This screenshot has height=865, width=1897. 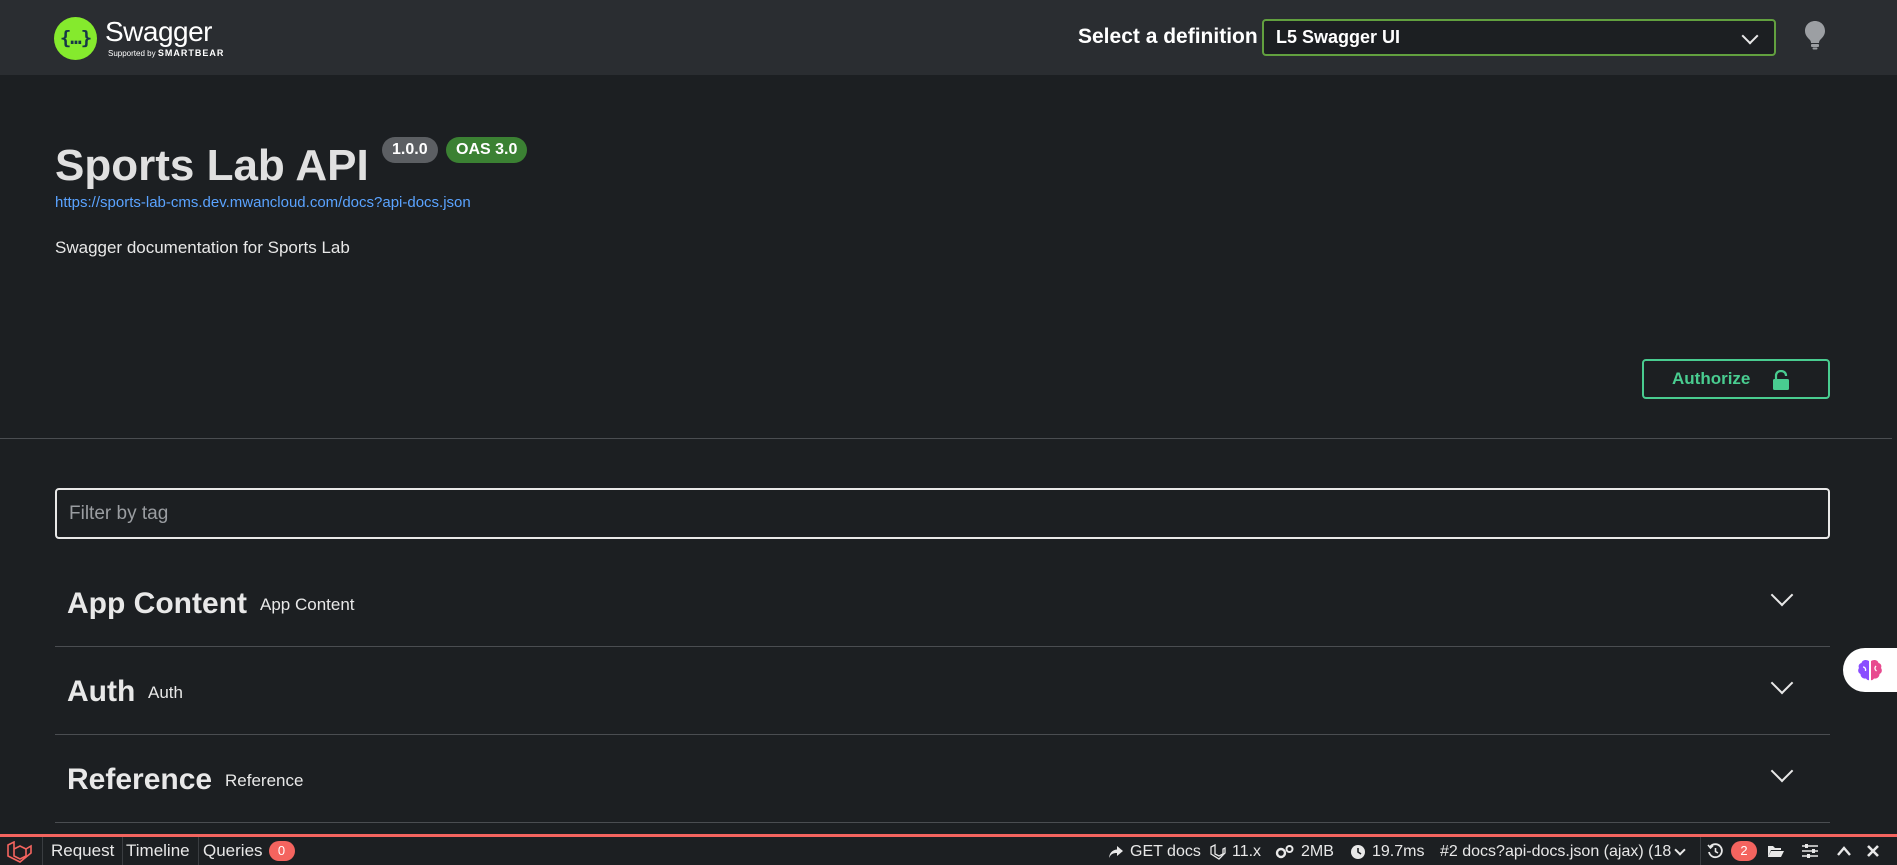 What do you see at coordinates (1815, 35) in the screenshot?
I see `lightbulb-icon` at bounding box center [1815, 35].